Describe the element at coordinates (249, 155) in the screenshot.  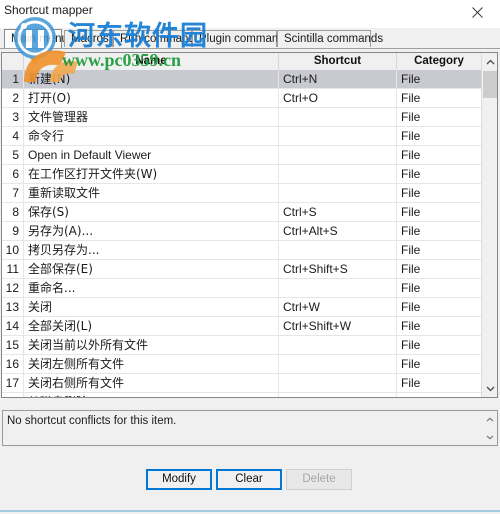
I see `table-row: 5 Open in Default Viewer File` at that location.